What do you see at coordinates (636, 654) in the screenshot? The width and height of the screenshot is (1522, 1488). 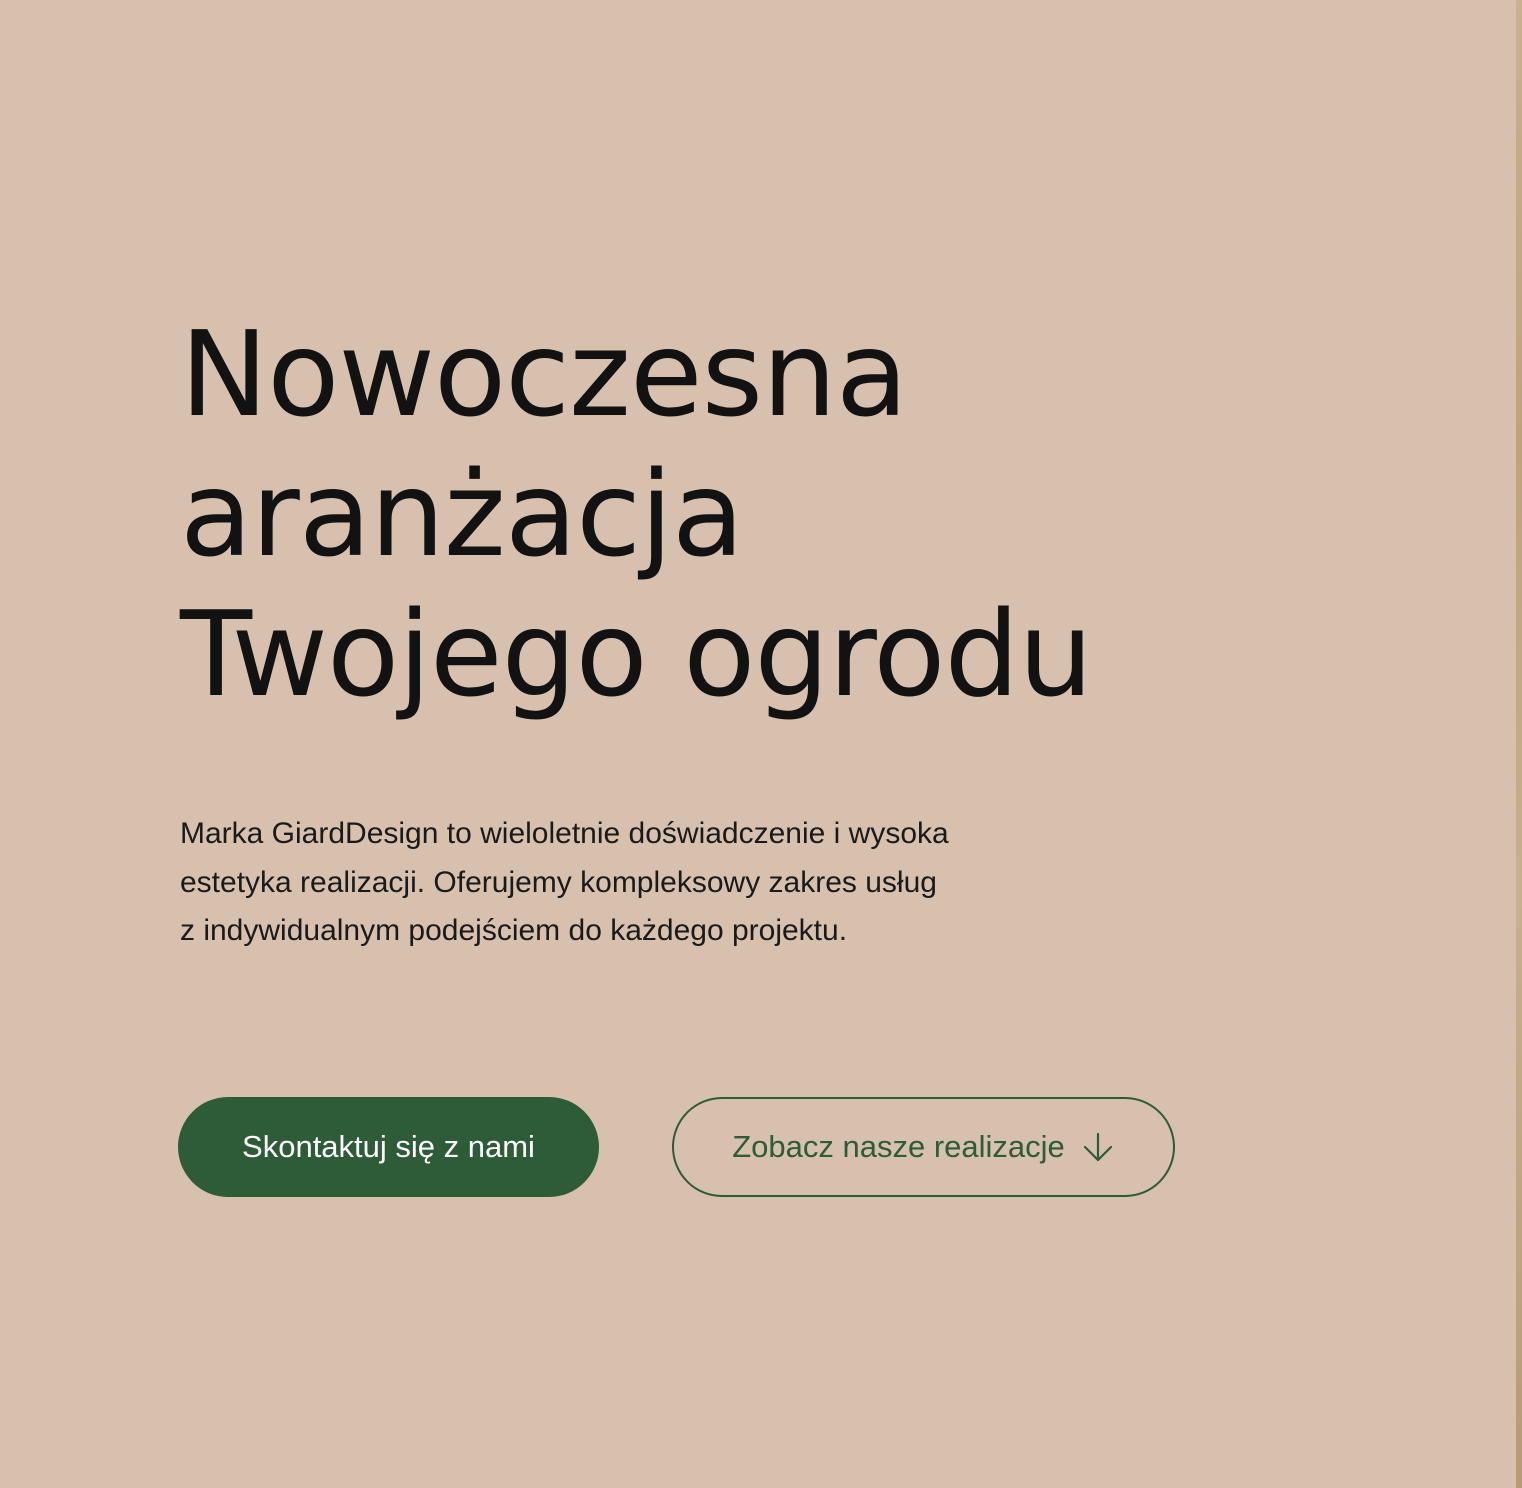 I see `hero-heading-line: Twojego ogrodu` at bounding box center [636, 654].